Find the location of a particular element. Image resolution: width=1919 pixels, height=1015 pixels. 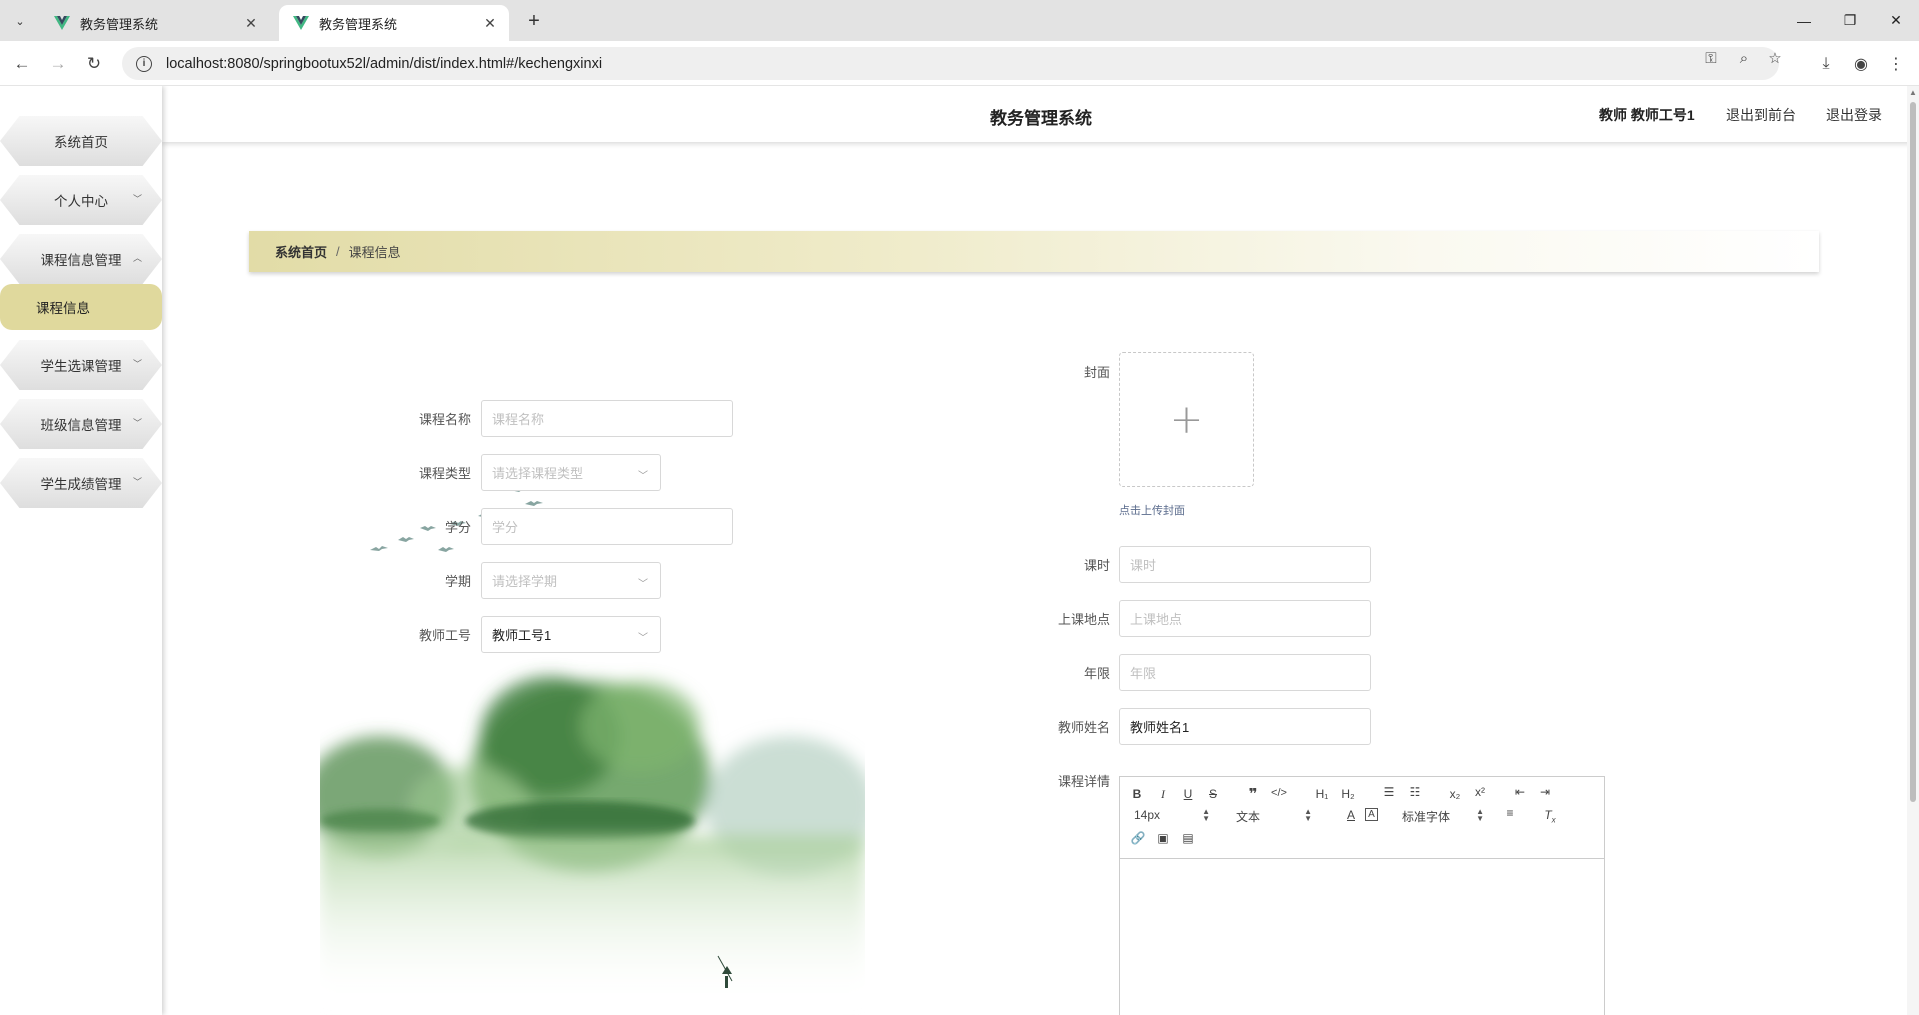

breadcrumb-home: 系统首页 is located at coordinates (301, 251).